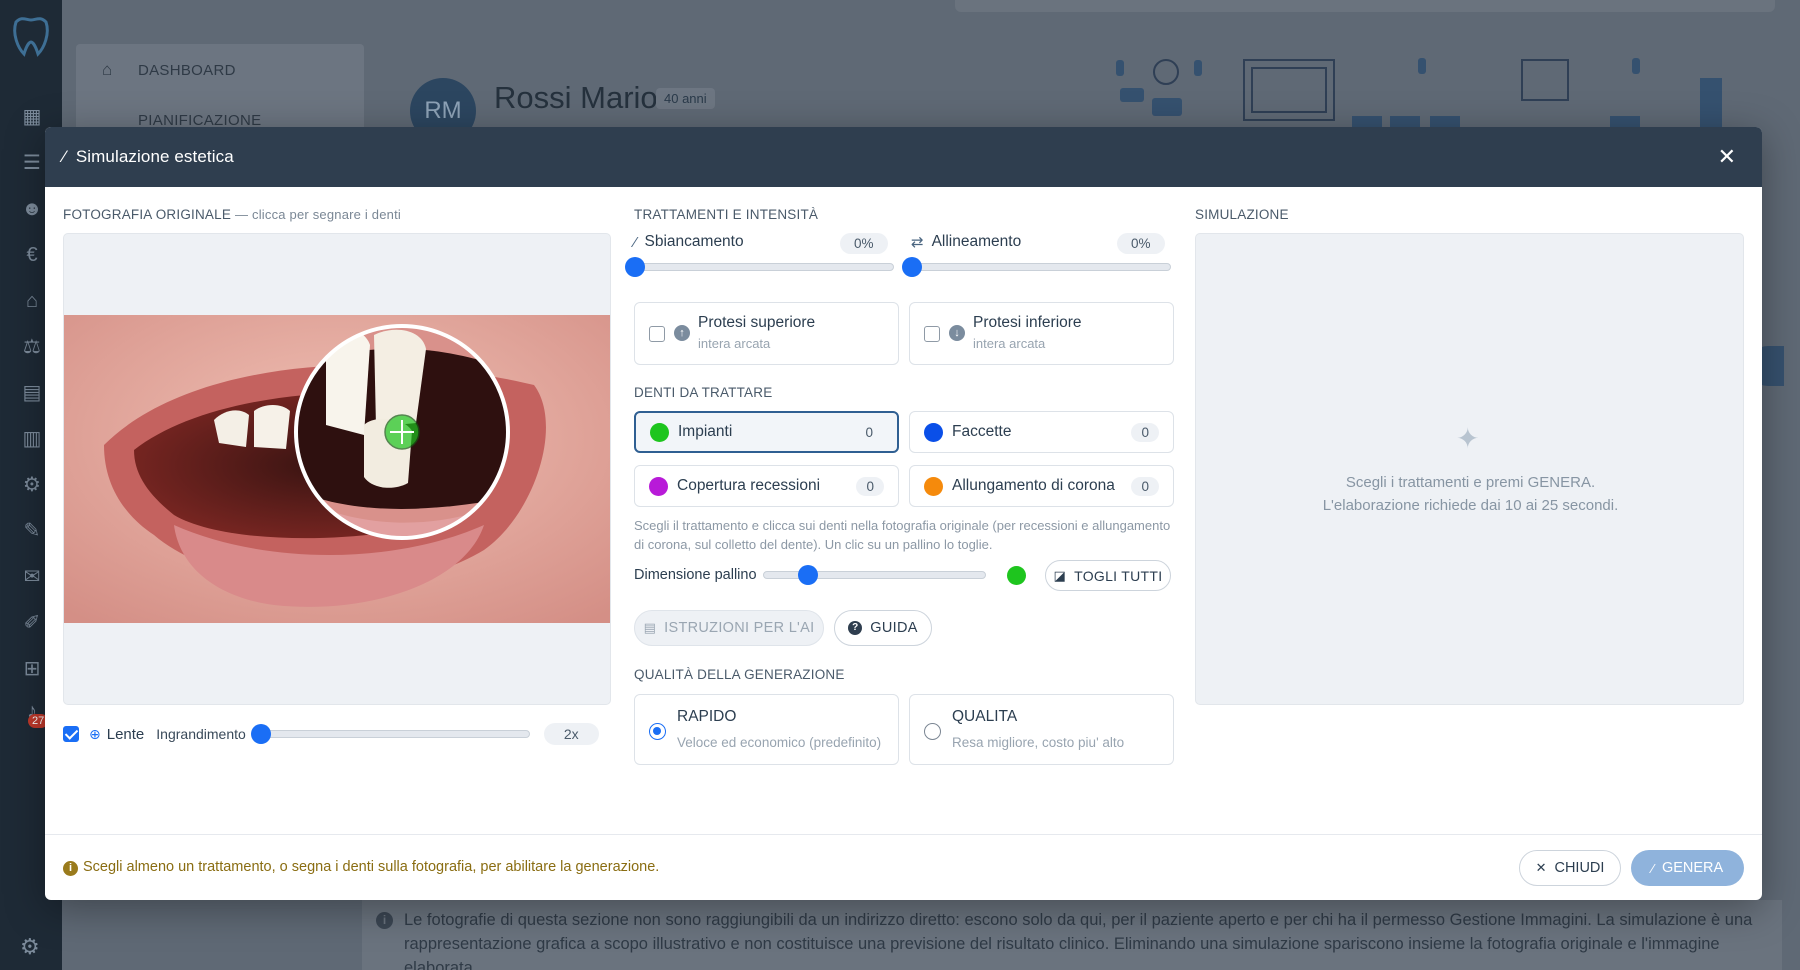  I want to click on close-icon: ✕, so click(1727, 157).